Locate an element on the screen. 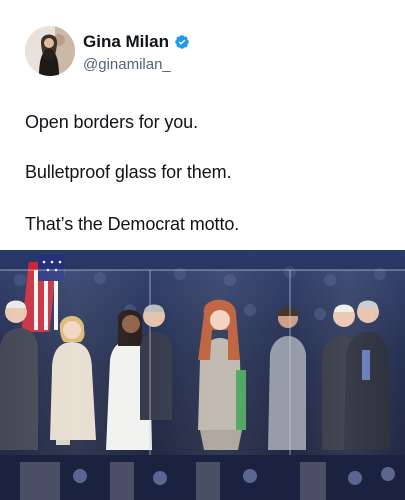 Image resolution: width=405 pixels, height=500 pixels. tweet-text-line-2: Bulletproof glass for them. is located at coordinates (128, 172).